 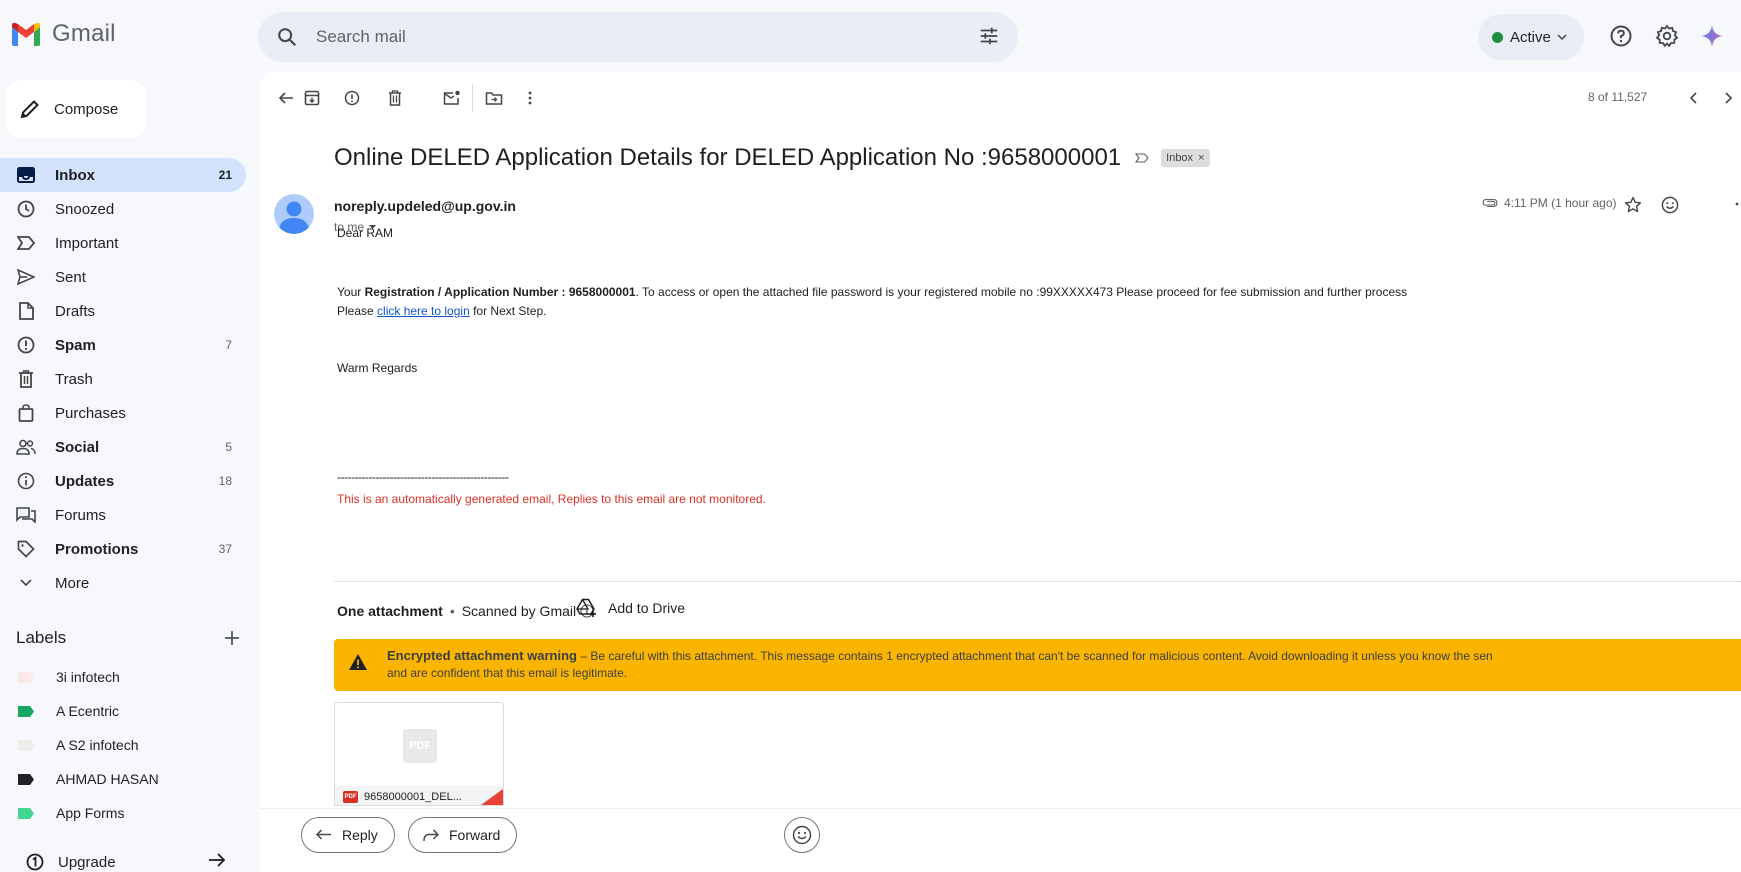 I want to click on nav-label: Social, so click(x=77, y=447).